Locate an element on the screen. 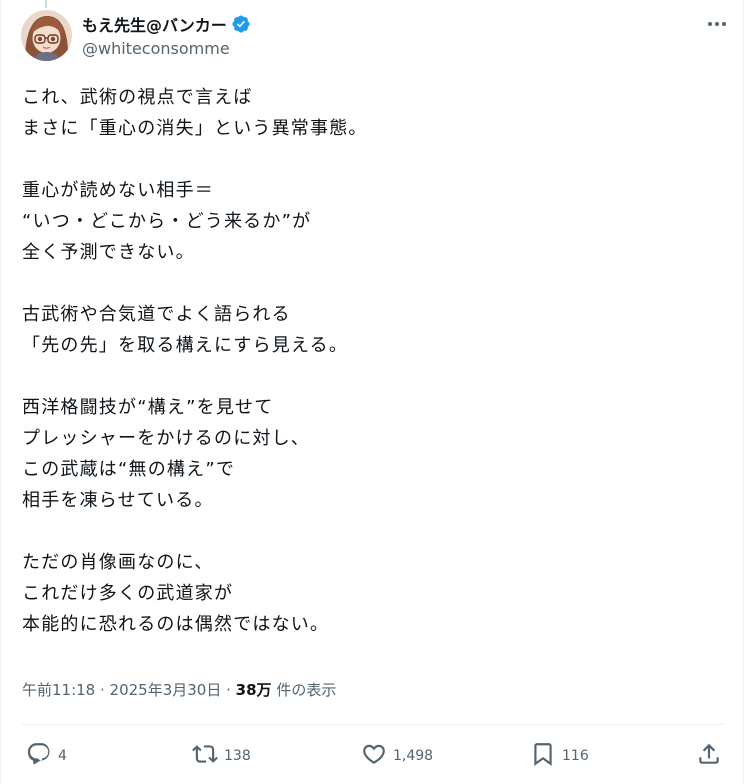 The image size is (745, 784). author-name-row: もえ先生@バンカー is located at coordinates (166, 24).